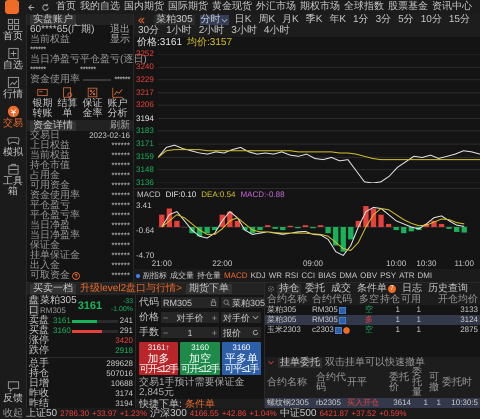 The height and width of the screenshot is (419, 480). Describe the element at coordinates (190, 317) in the screenshot. I see `price-stepper: − 对手价 +` at that location.